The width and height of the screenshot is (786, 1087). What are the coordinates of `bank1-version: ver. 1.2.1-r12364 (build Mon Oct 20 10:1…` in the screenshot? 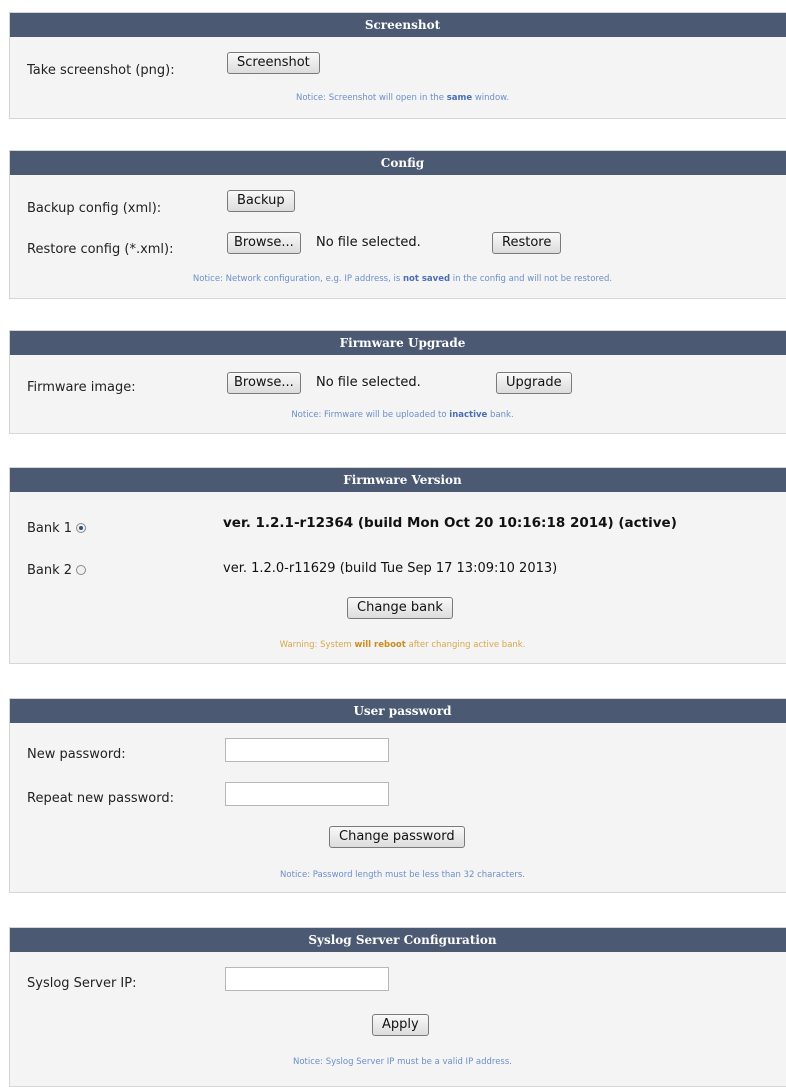 It's located at (450, 523).